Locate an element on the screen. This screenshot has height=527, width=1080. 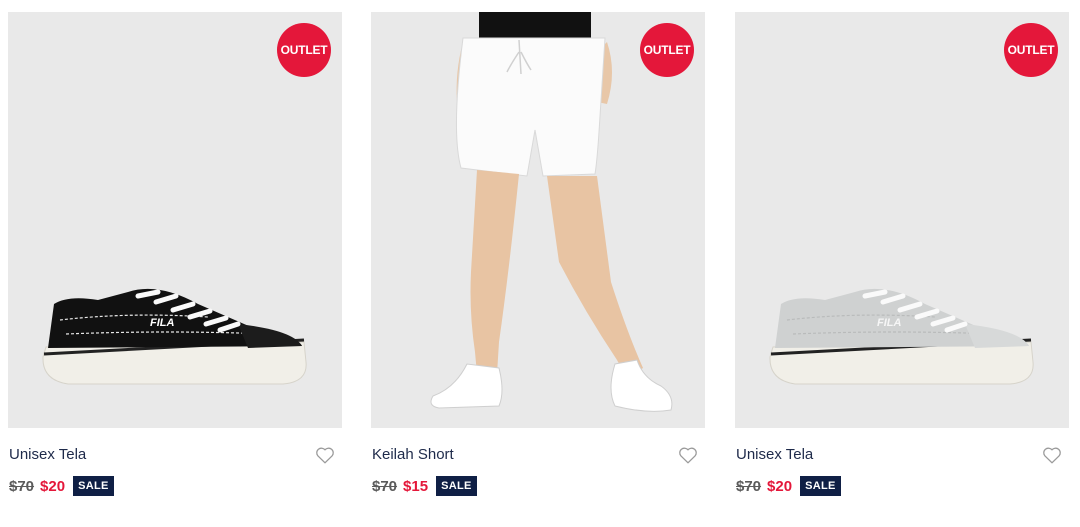
product-name: Keilah Short is located at coordinates (413, 454).